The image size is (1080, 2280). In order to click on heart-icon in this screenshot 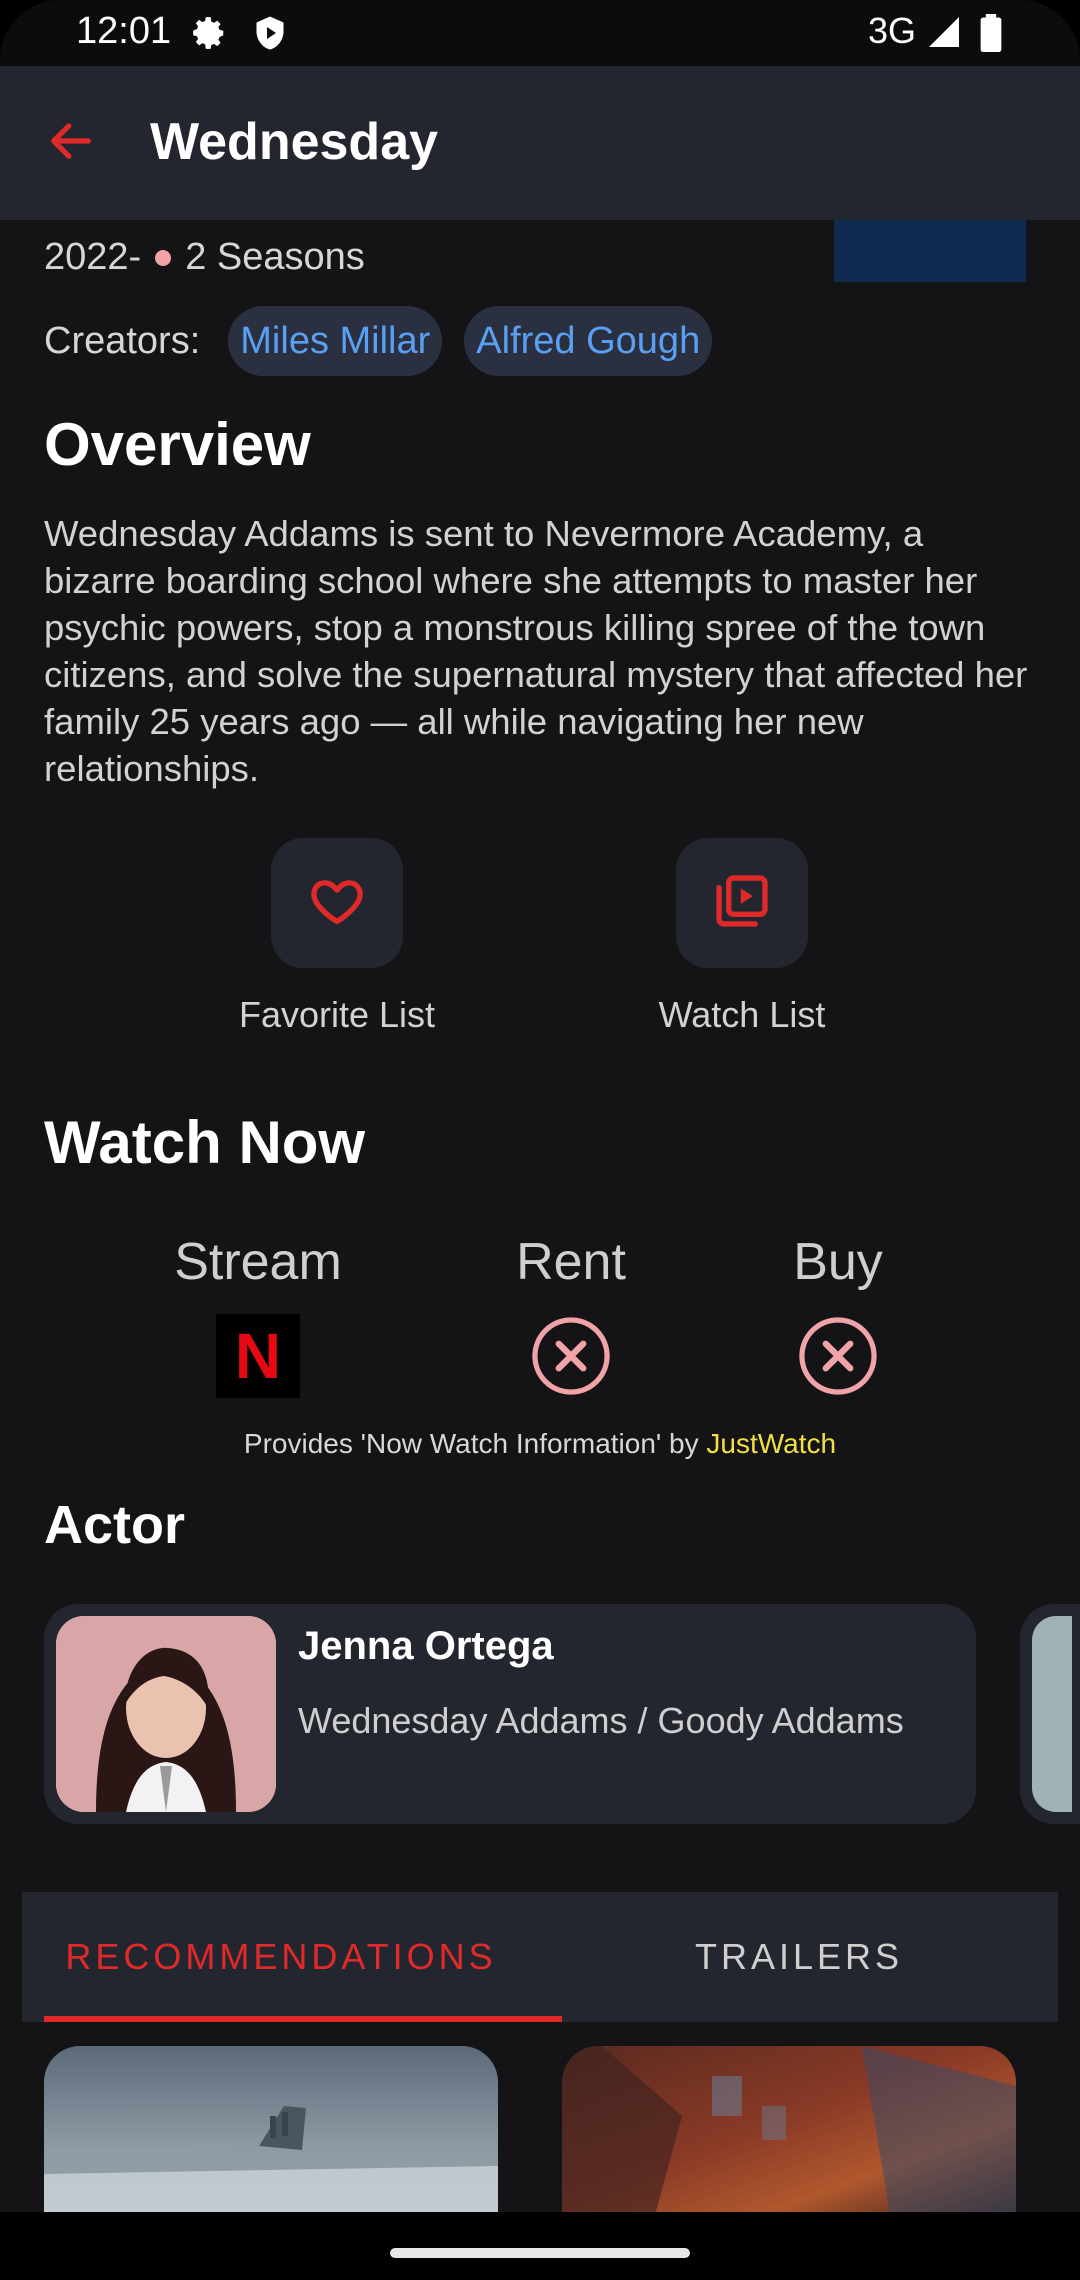, I will do `click(337, 903)`.